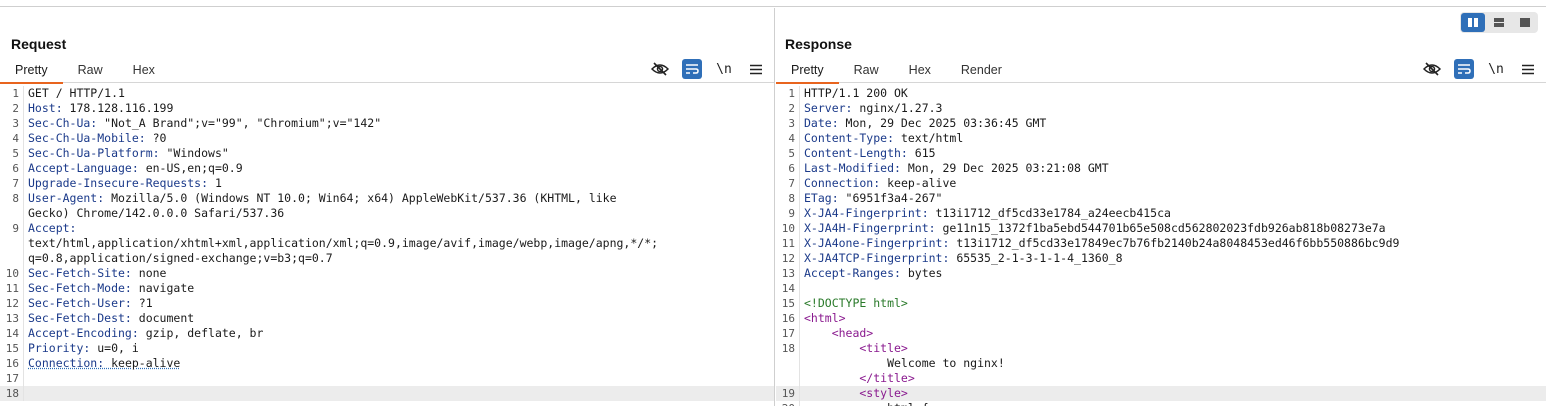 The height and width of the screenshot is (406, 1546). Describe the element at coordinates (1161, 198) in the screenshot. I see `code-line: 8 ETag: "6951f3a4-267"` at that location.